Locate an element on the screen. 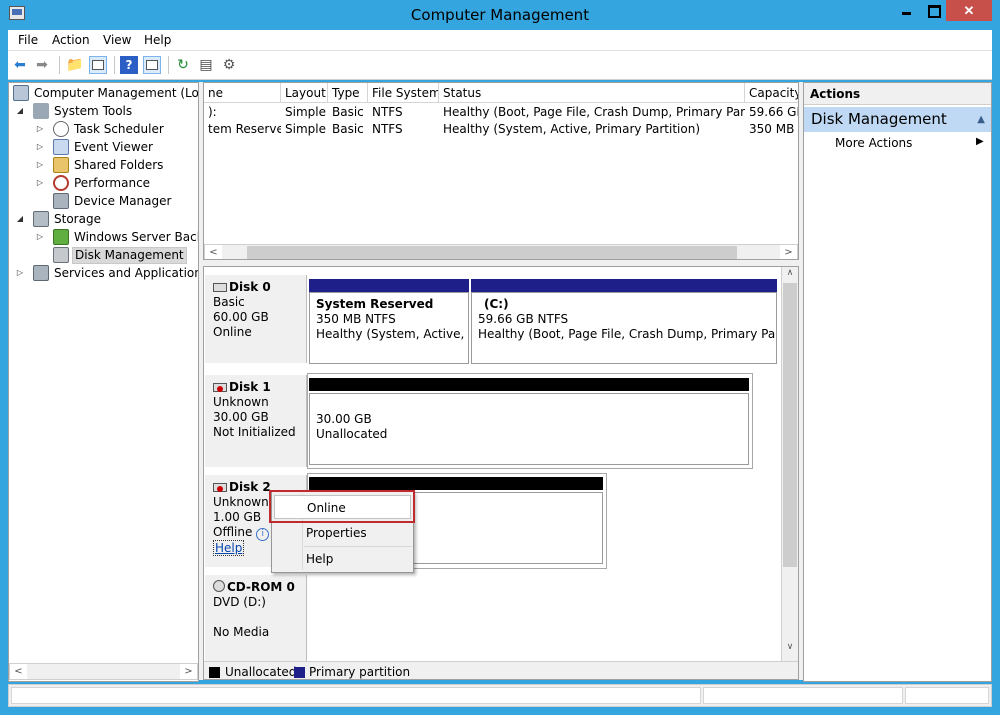  refresh-icon: ↻ is located at coordinates (183, 65).